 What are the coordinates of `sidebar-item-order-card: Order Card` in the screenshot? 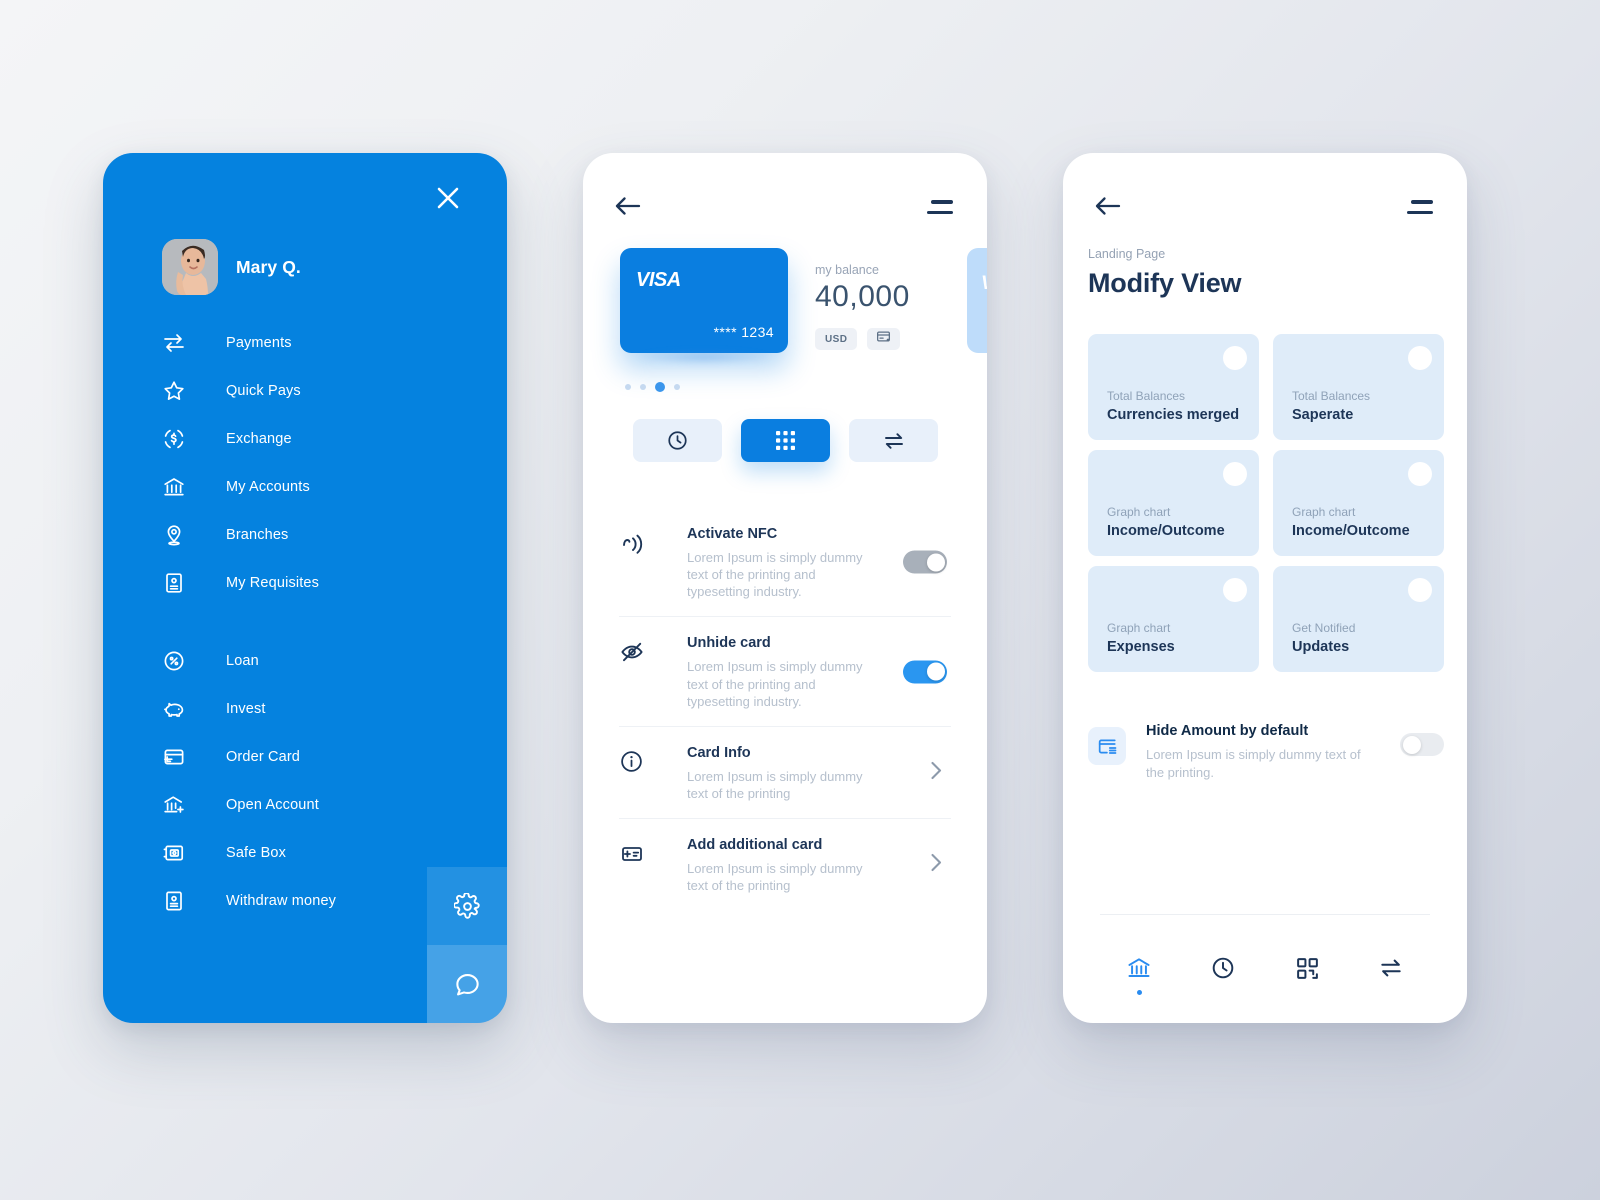 It's located at (312, 757).